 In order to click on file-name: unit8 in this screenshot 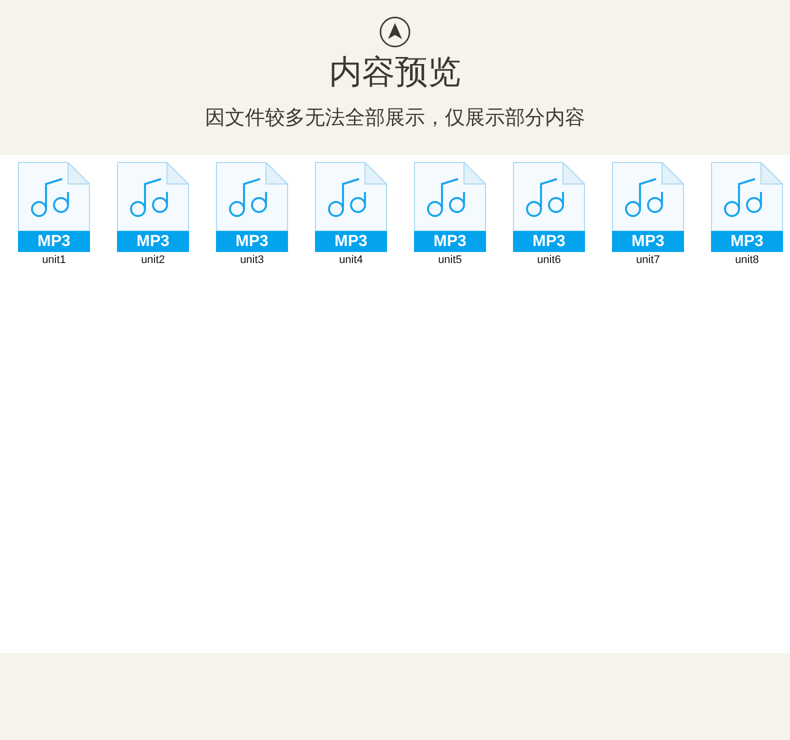, I will do `click(747, 260)`.